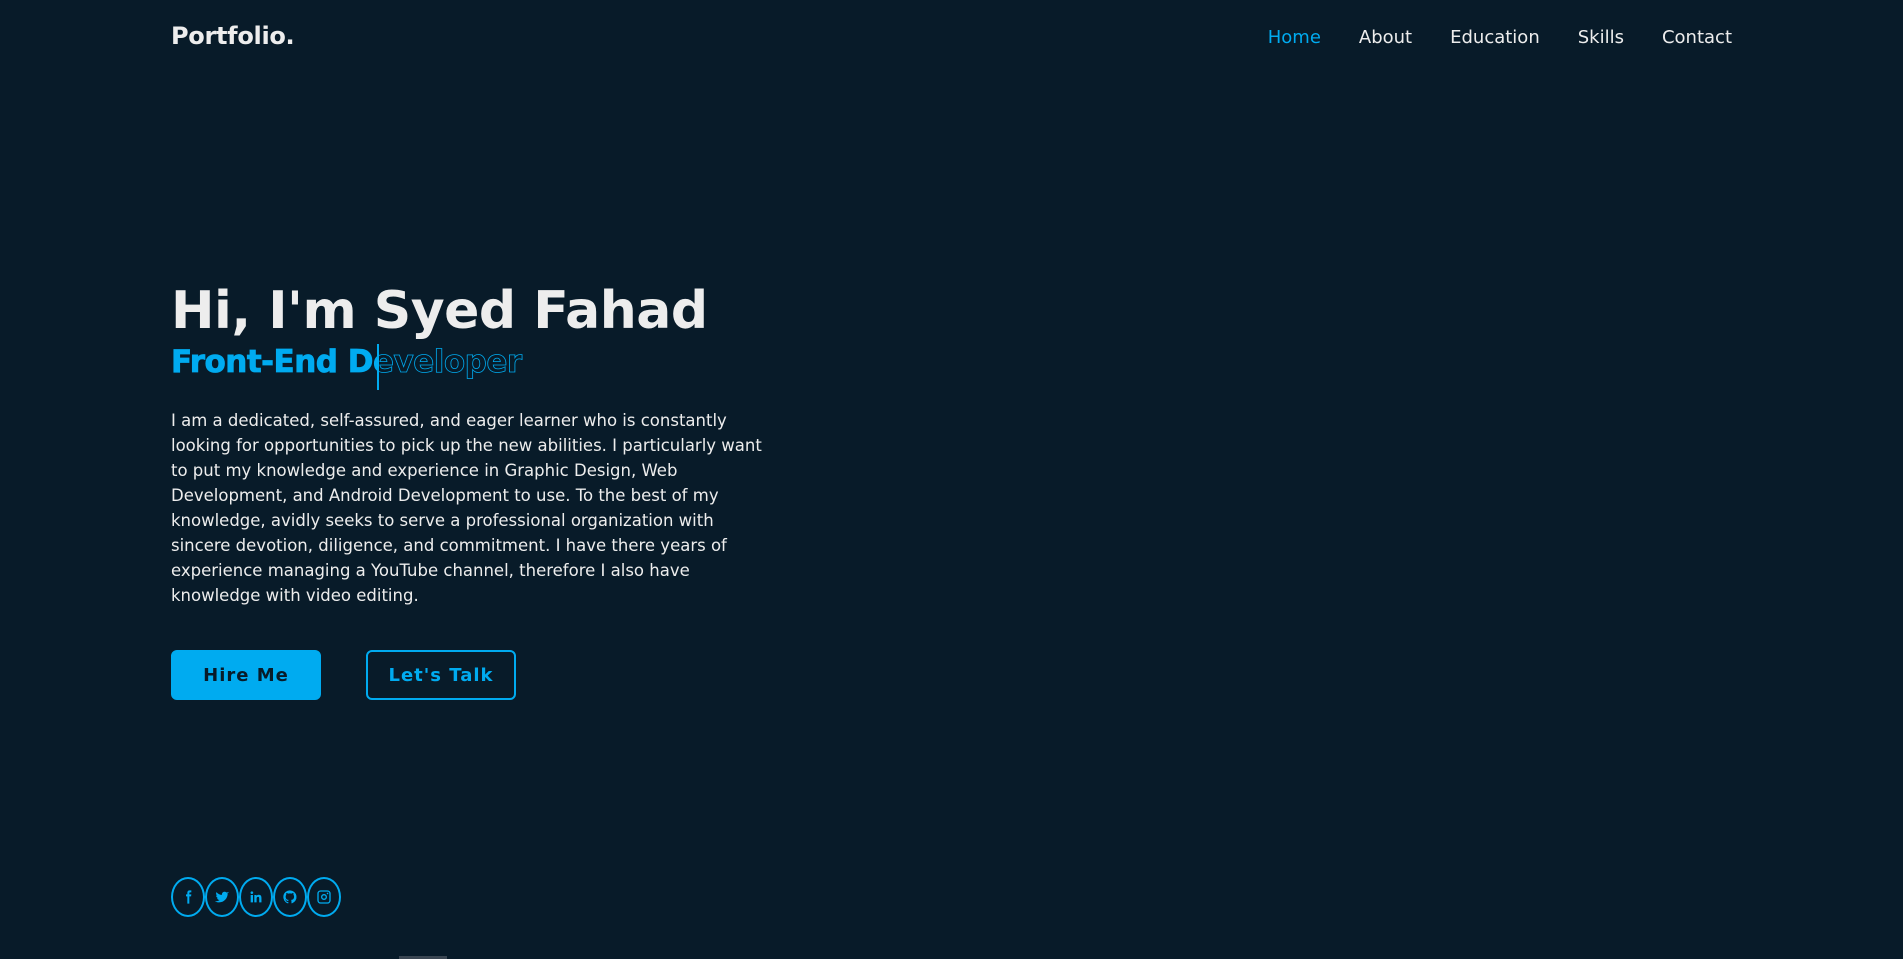  Describe the element at coordinates (1697, 37) in the screenshot. I see `nav-contact: Contact` at that location.